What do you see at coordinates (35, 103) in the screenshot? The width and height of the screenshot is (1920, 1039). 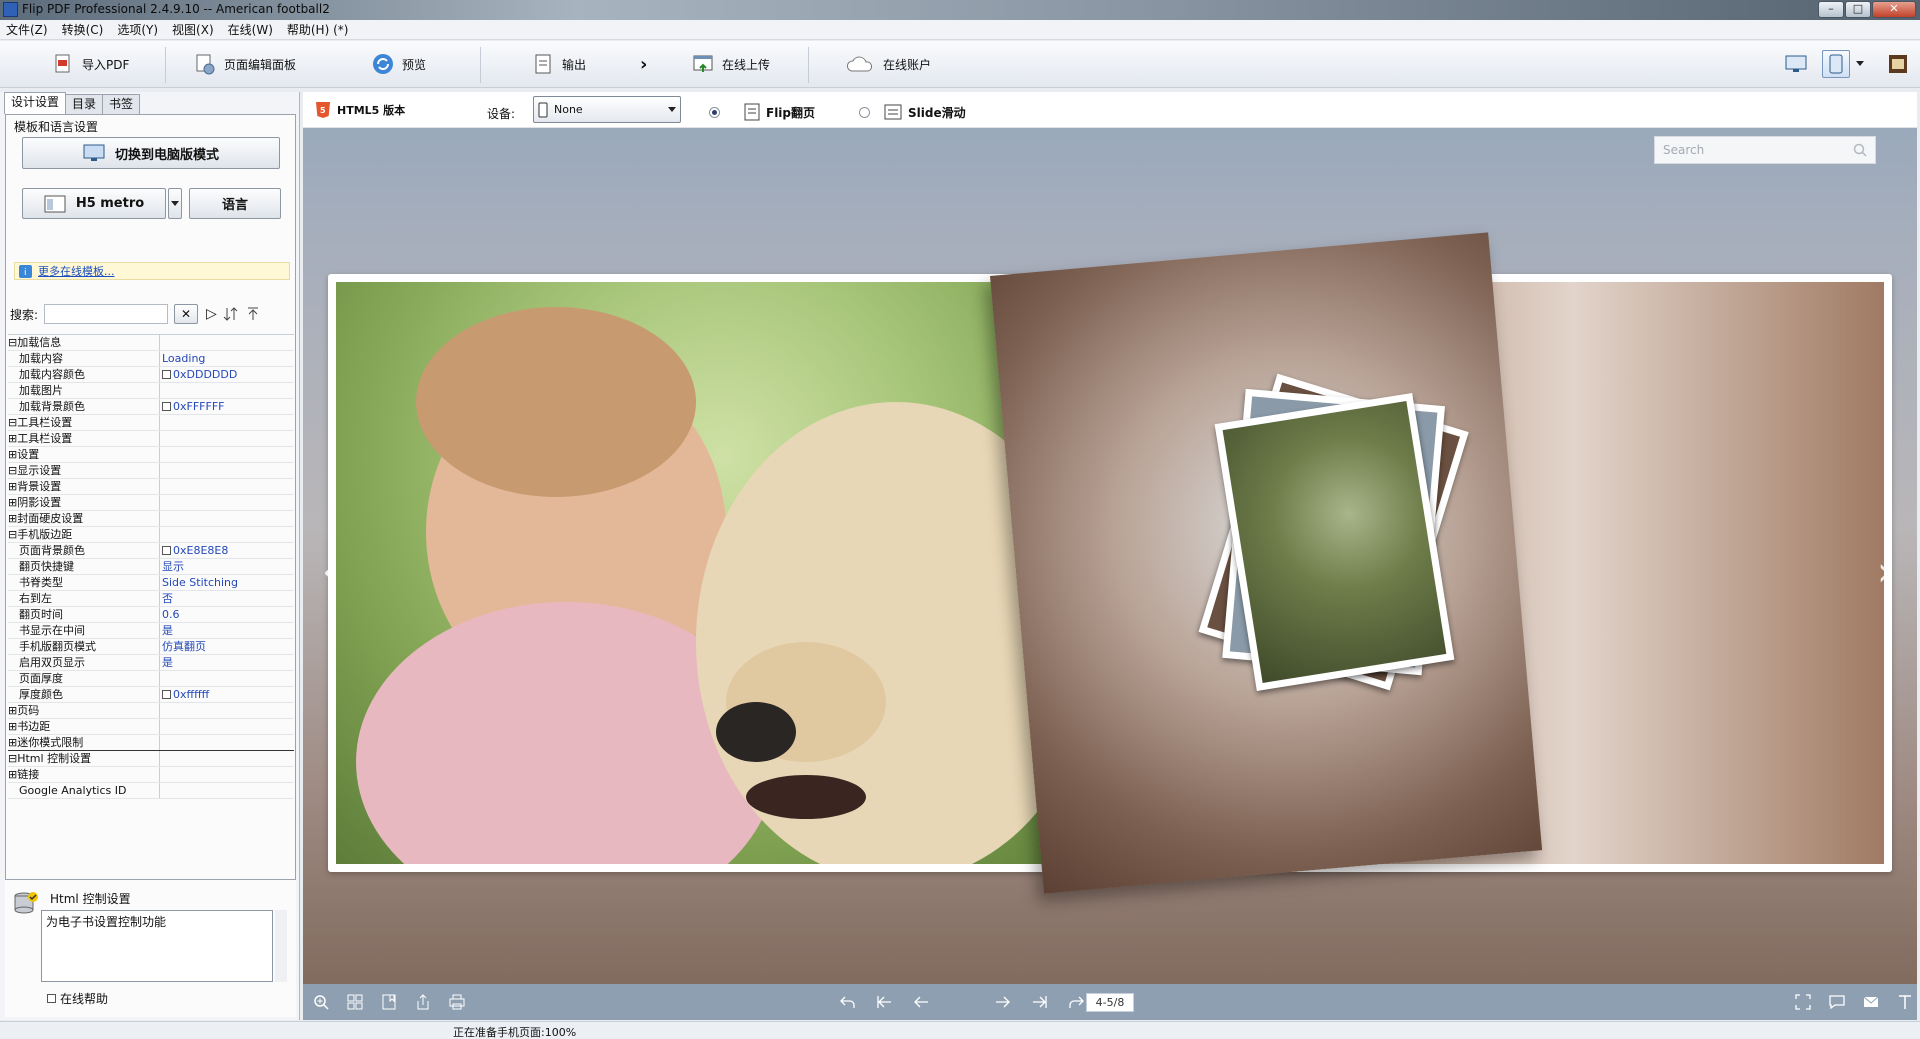 I see `tab-design-settings: 设计设置` at bounding box center [35, 103].